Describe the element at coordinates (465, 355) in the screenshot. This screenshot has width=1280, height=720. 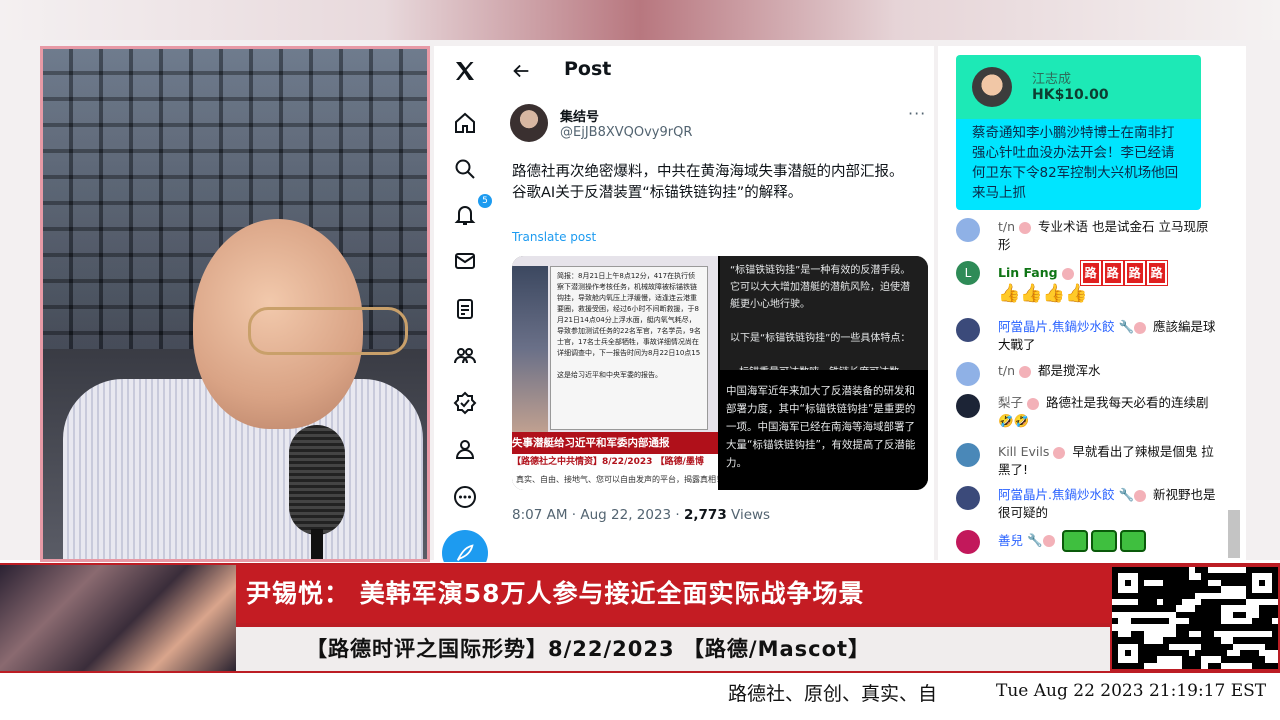
I see `communities-icon` at that location.